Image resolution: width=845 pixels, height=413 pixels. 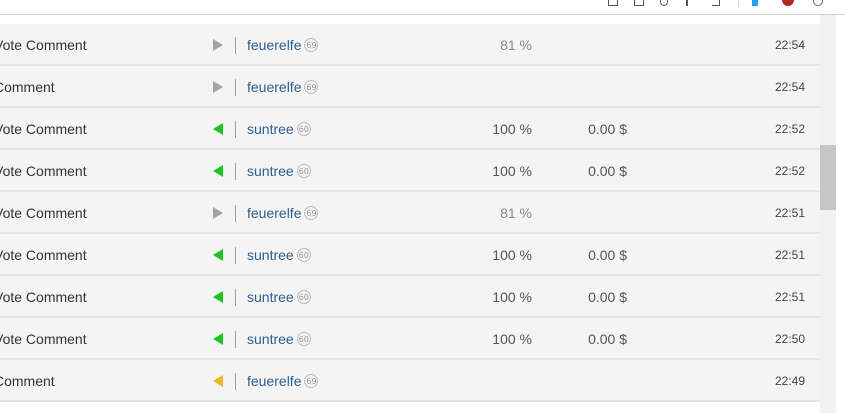 I want to click on bookmark-icon, so click(x=716, y=3).